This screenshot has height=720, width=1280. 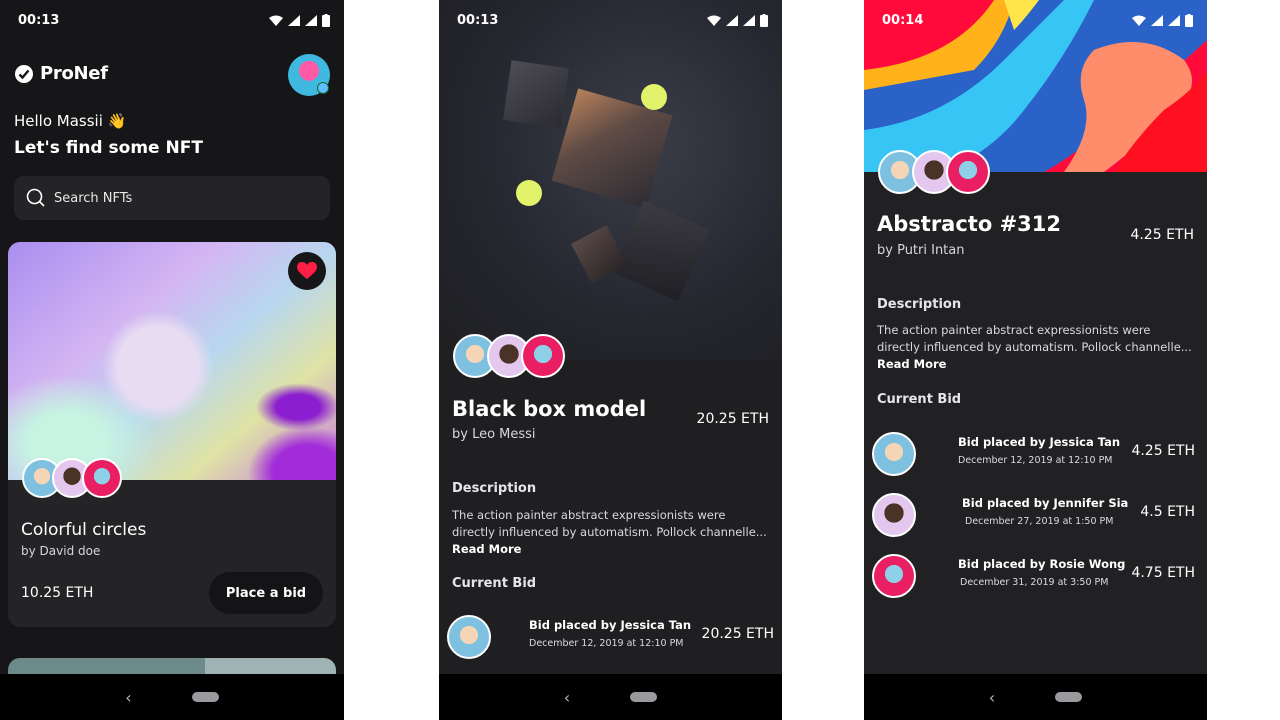 What do you see at coordinates (1045, 503) in the screenshot?
I see `bid-title: Bid placed by Jennifer Sia` at bounding box center [1045, 503].